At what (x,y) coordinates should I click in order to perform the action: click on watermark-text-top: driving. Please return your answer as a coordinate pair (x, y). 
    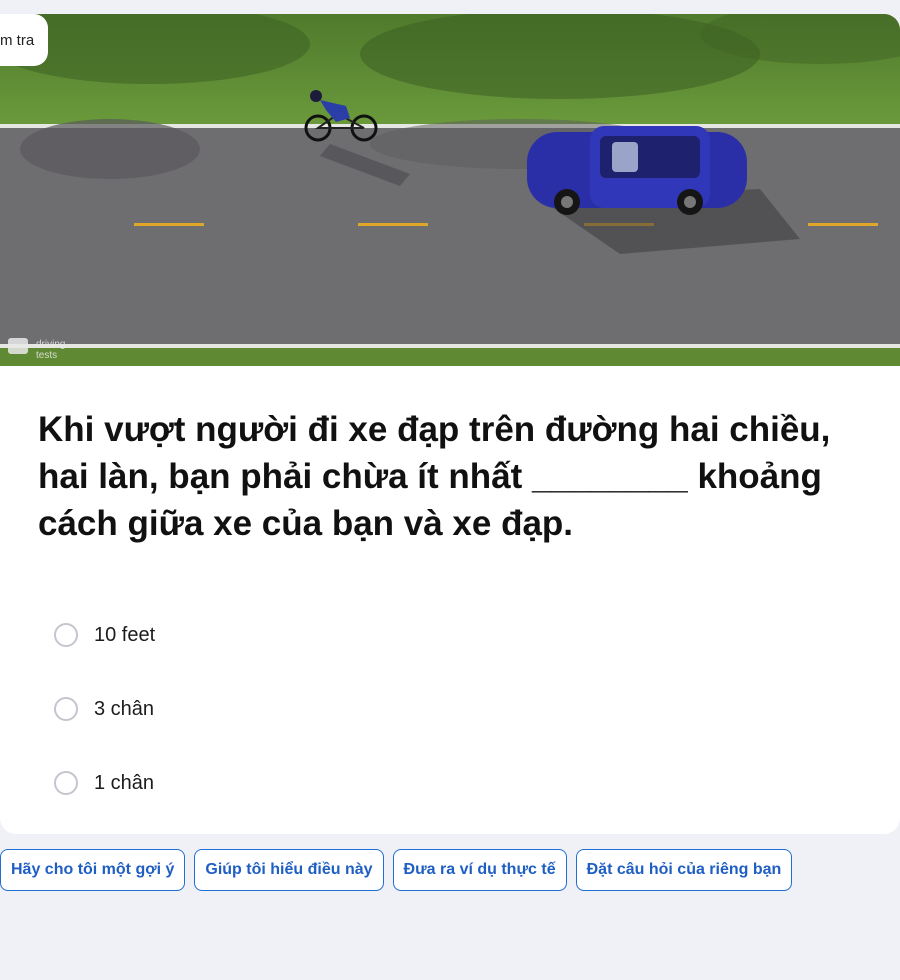
    Looking at the image, I should click on (50, 344).